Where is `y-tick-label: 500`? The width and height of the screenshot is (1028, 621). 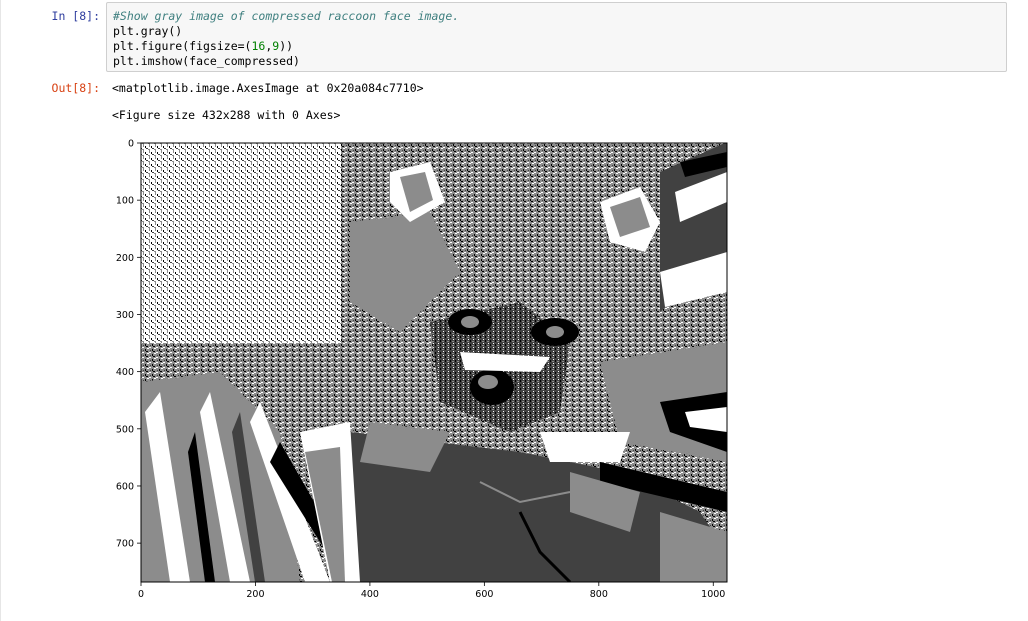 y-tick-label: 500 is located at coordinates (125, 429).